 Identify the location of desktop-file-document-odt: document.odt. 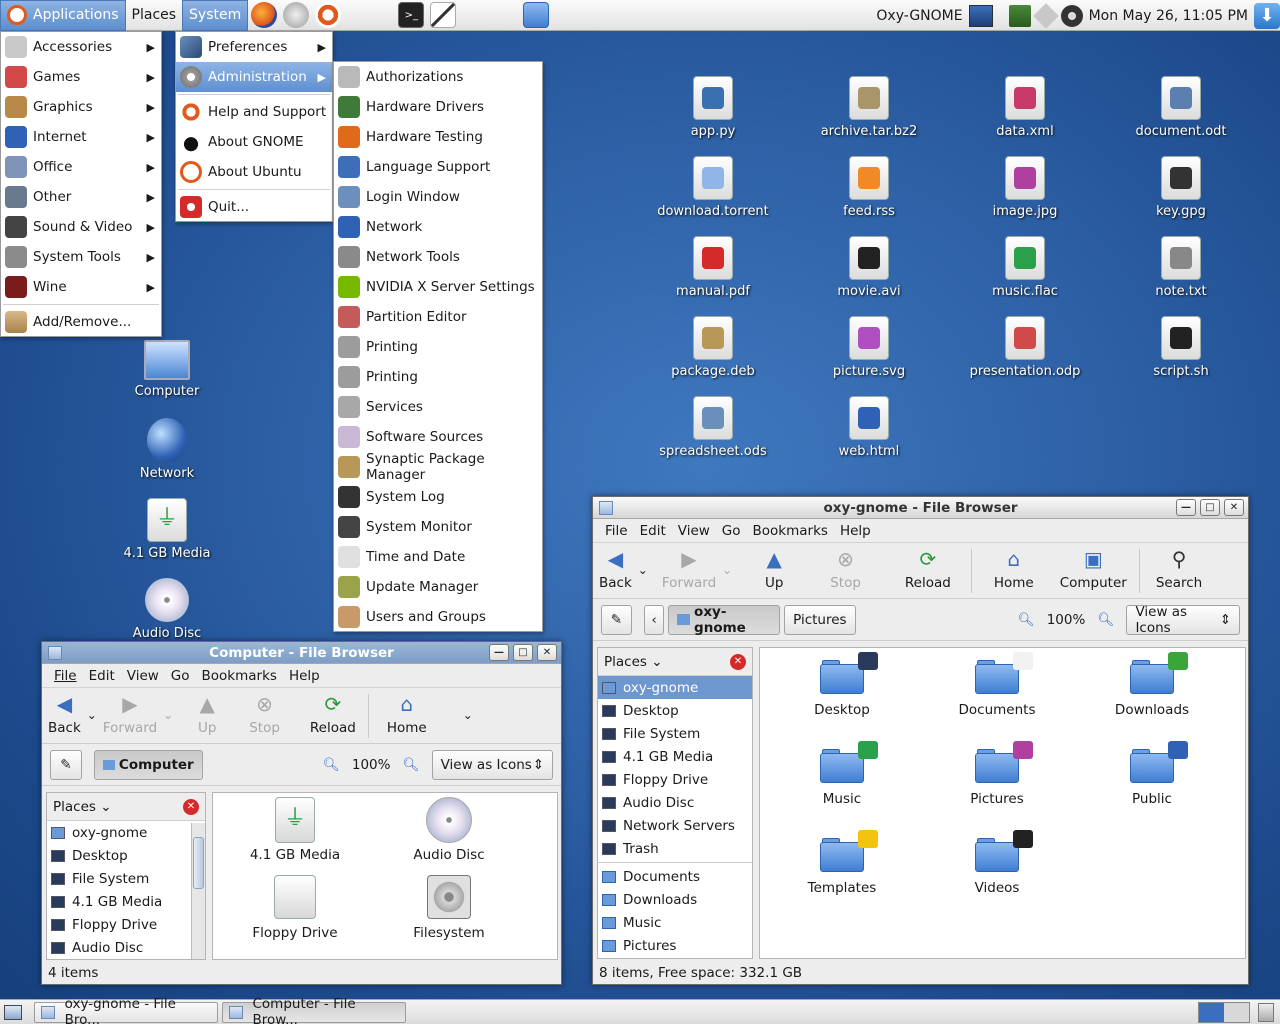
(1181, 107).